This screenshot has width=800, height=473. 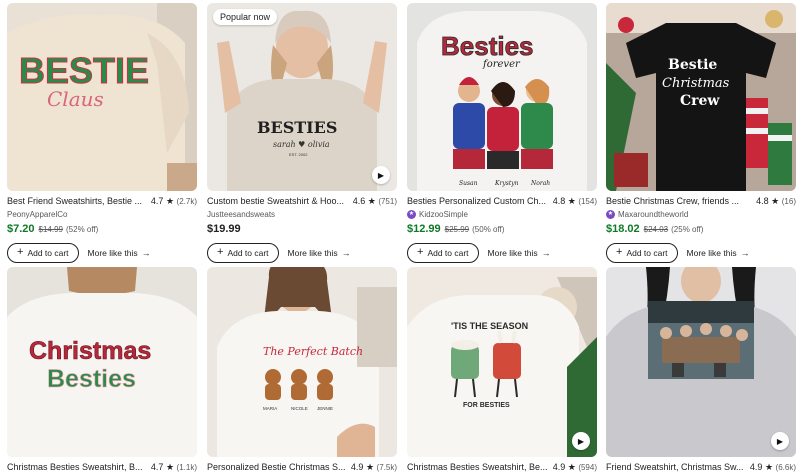 What do you see at coordinates (488, 229) in the screenshot?
I see `discount: (50% off)` at bounding box center [488, 229].